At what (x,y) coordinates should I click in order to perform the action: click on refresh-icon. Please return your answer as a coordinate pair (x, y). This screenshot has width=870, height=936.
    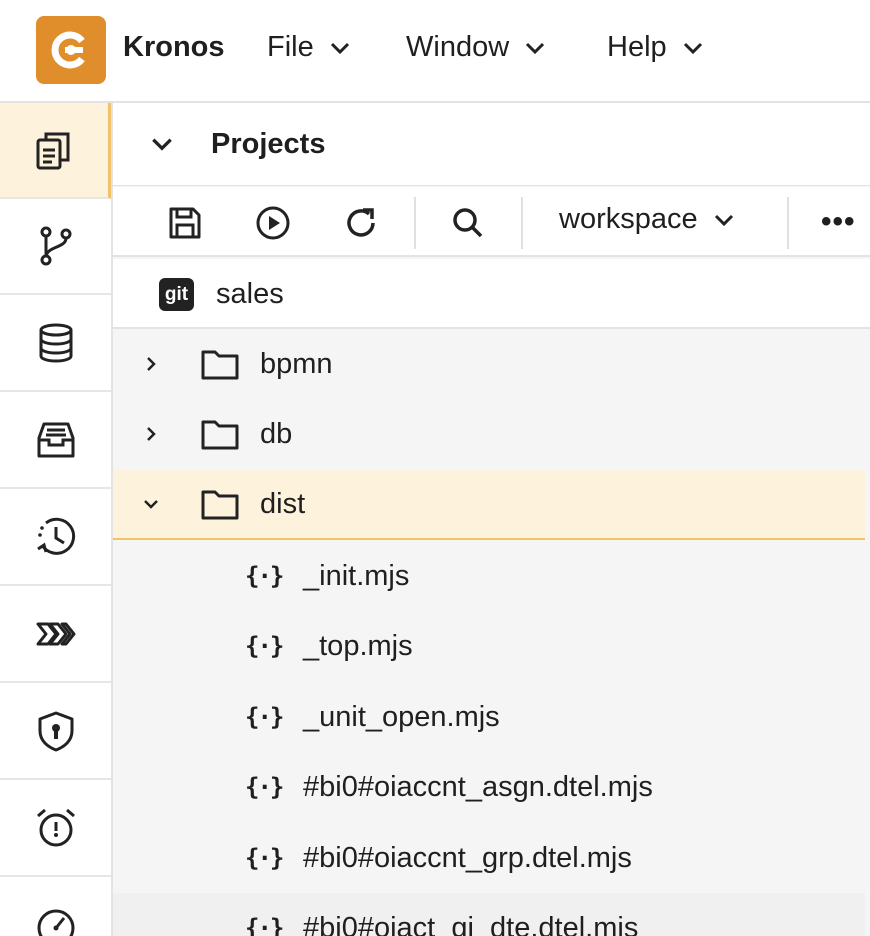
    Looking at the image, I should click on (361, 222).